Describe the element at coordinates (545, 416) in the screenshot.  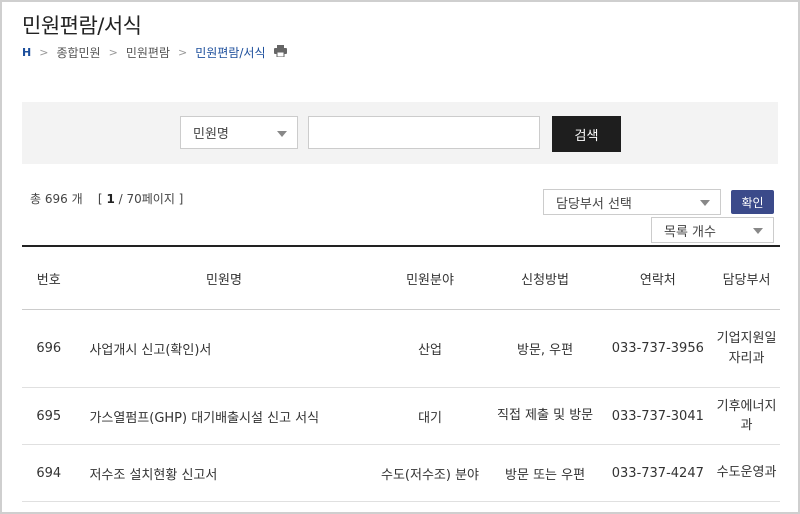
I see `cell-method: 직접 제출 및 방문` at that location.